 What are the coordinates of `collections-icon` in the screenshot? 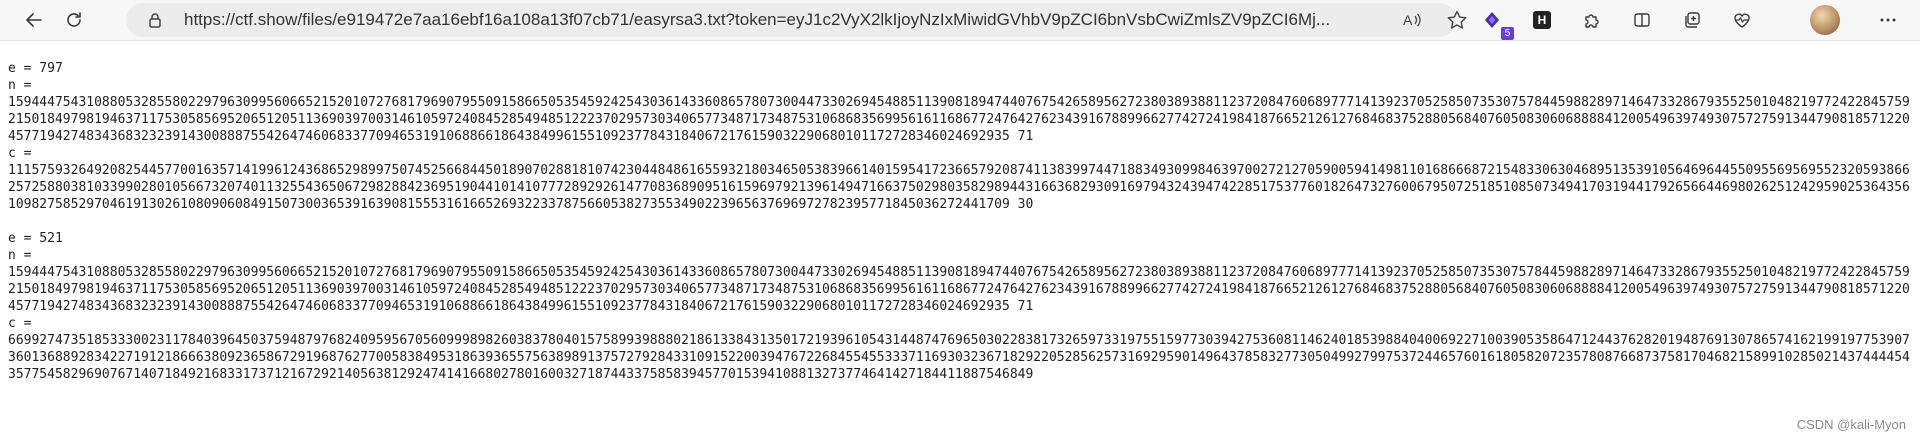 It's located at (1692, 20).